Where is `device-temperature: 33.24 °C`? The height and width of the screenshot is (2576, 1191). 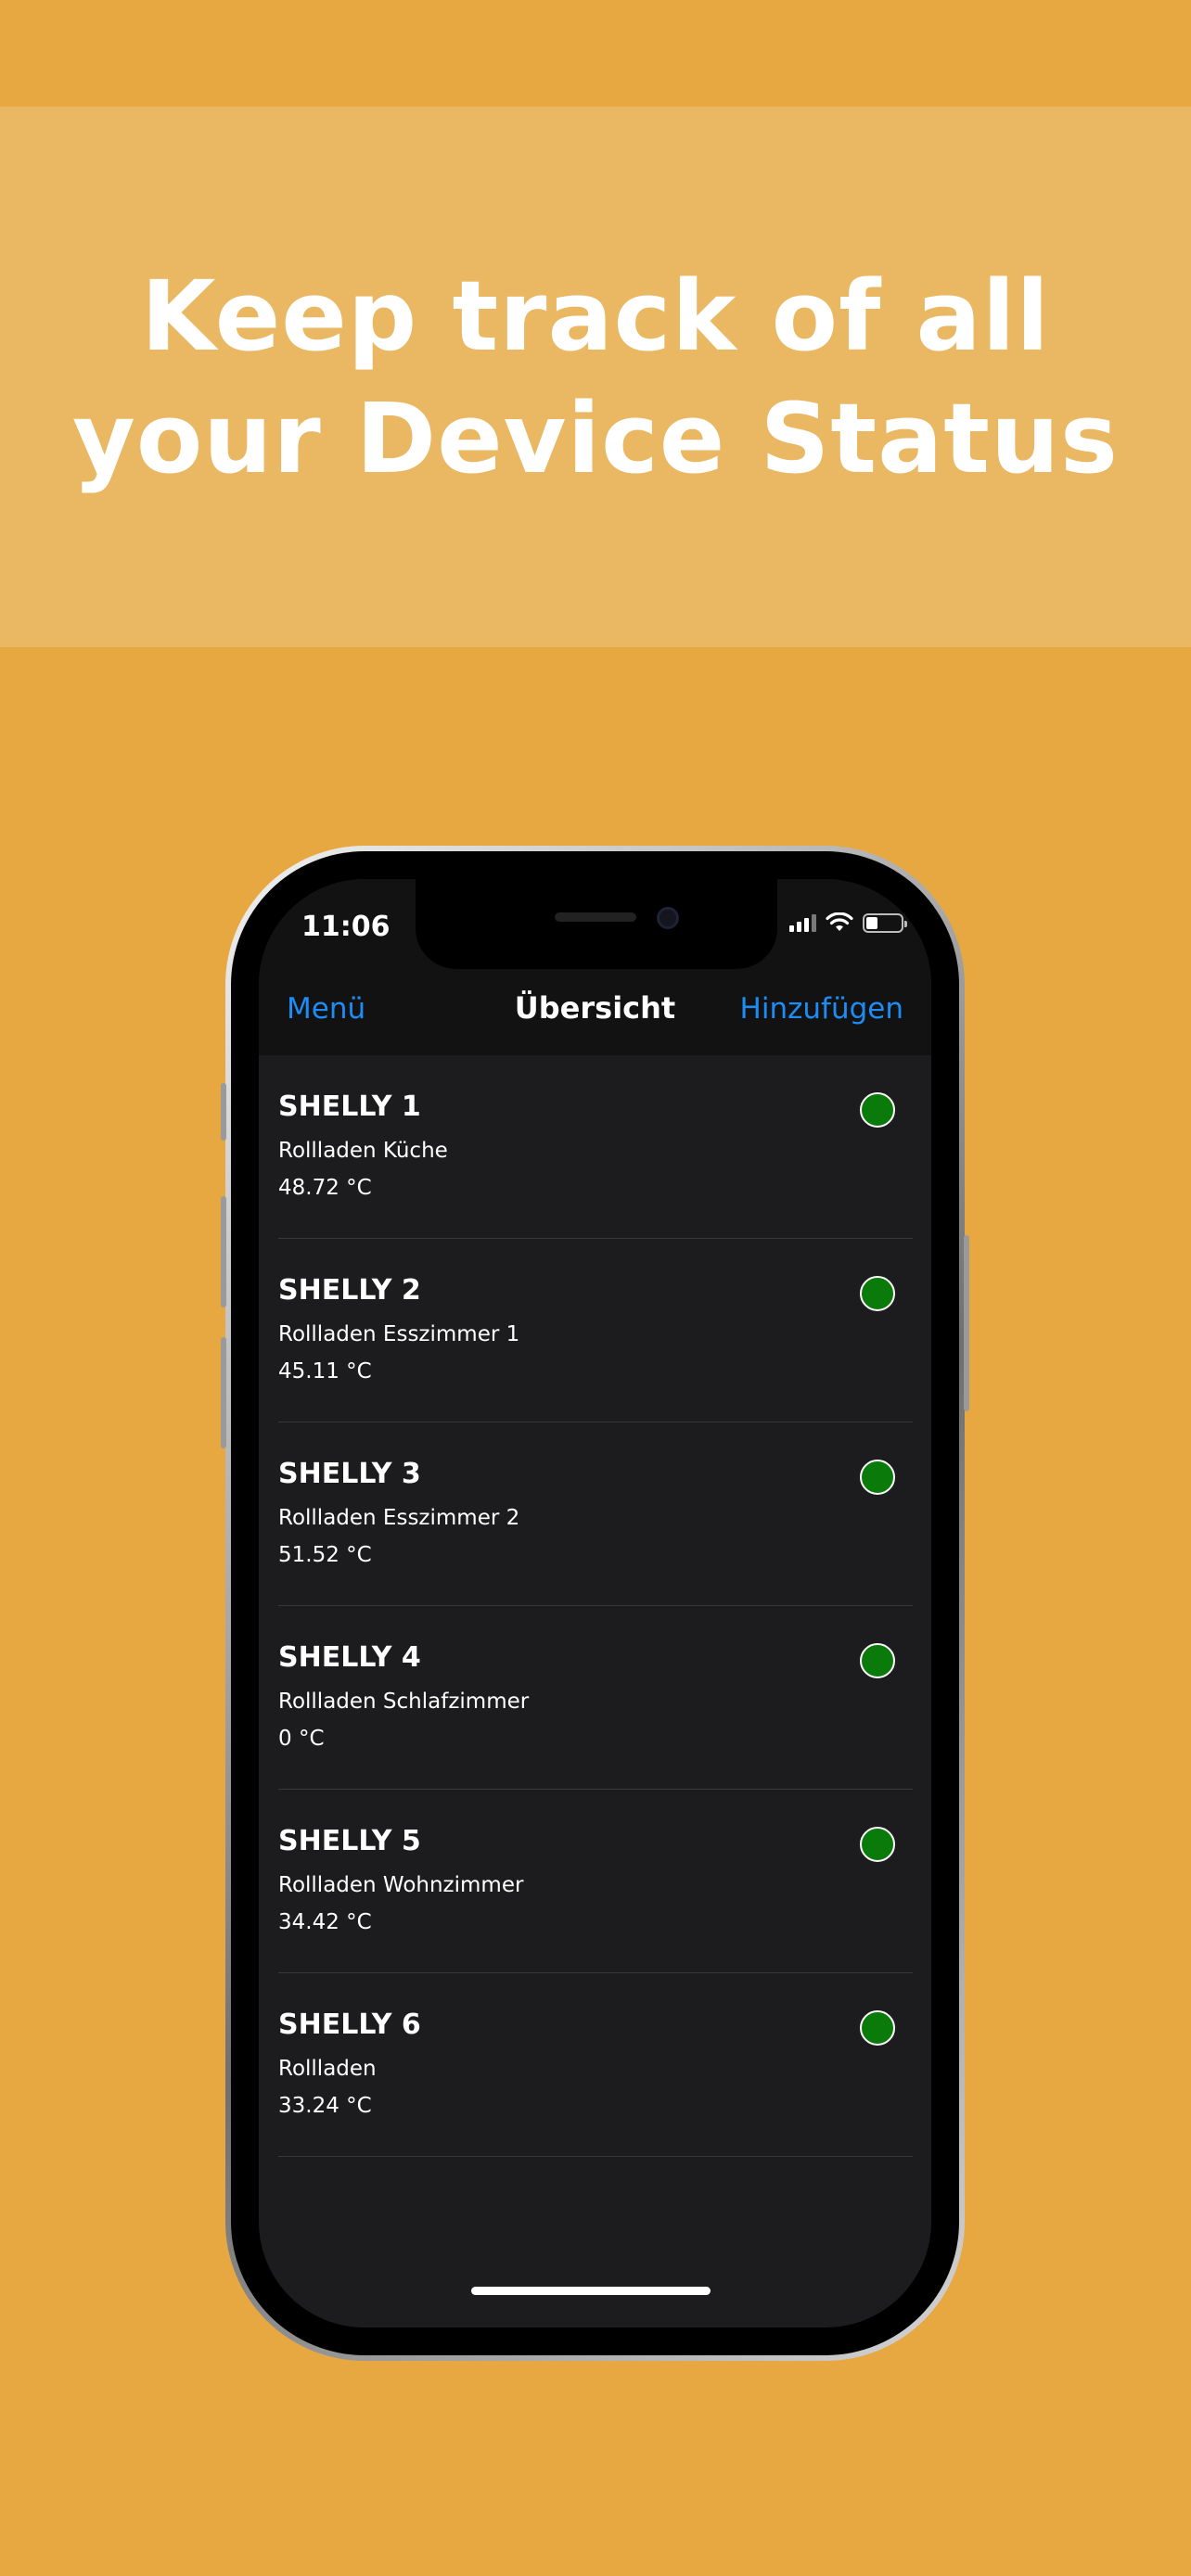
device-temperature: 33.24 °C is located at coordinates (325, 2106).